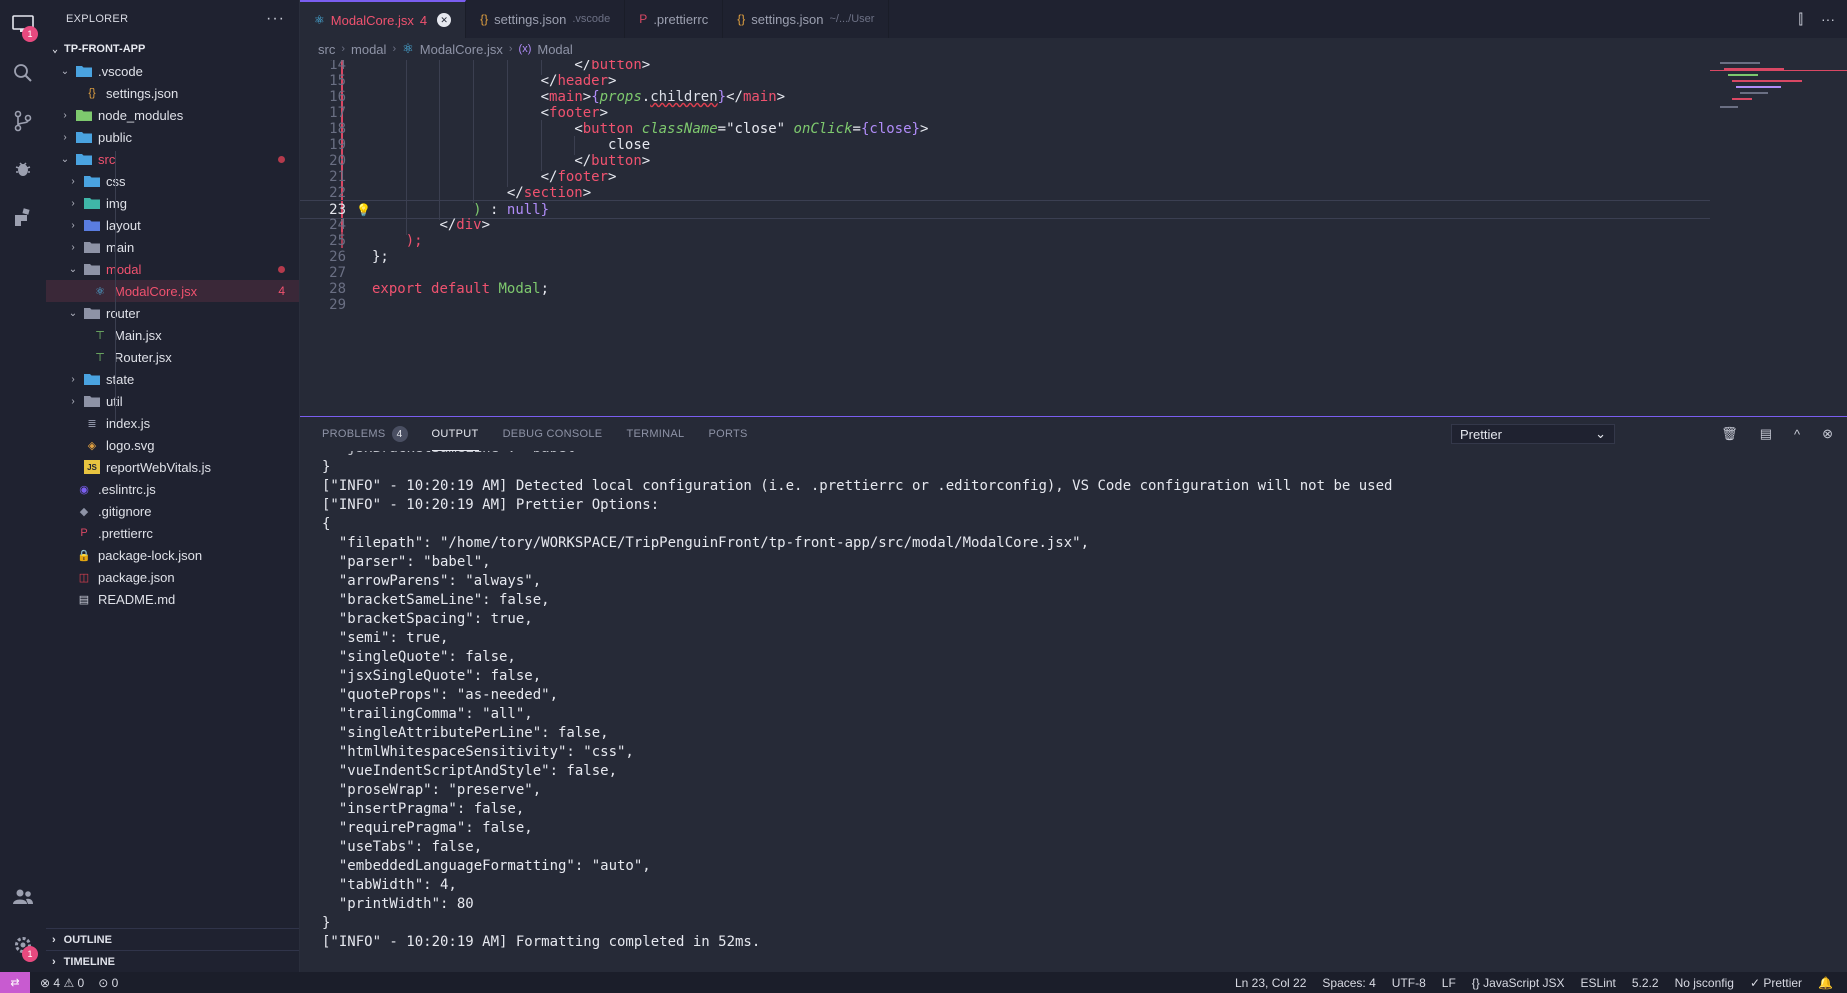 This screenshot has height=993, width=1847. I want to click on prettier-status: ✓ Prettier, so click(1776, 983).